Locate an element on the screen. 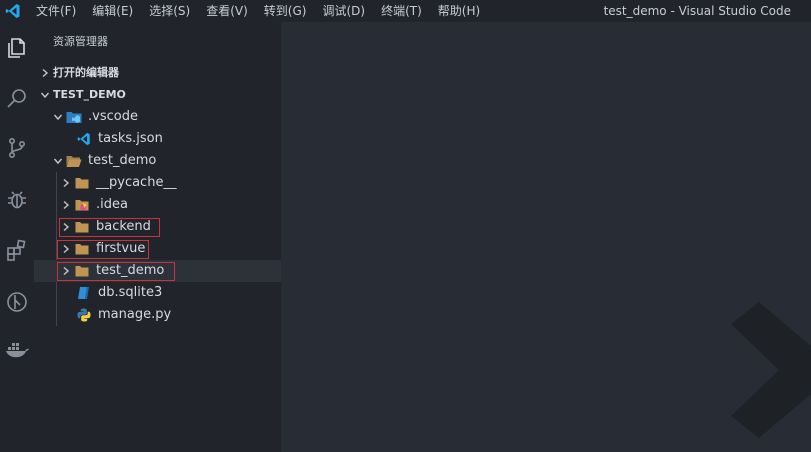 The width and height of the screenshot is (811, 452). tree-item-firstvue: firstvue is located at coordinates (157, 249).